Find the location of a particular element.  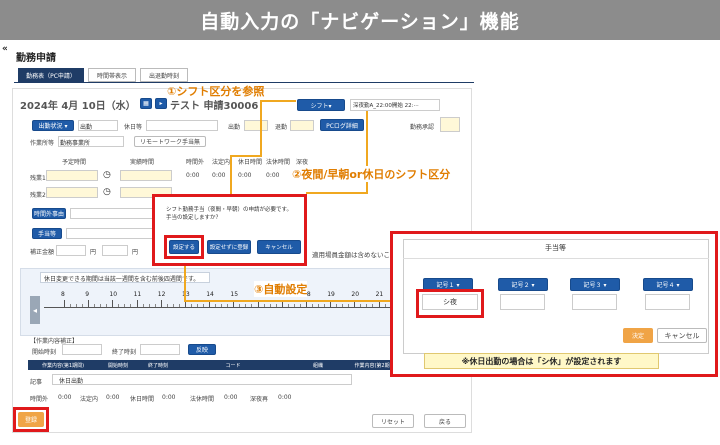

panel-ok-button: 決定 is located at coordinates (638, 335).